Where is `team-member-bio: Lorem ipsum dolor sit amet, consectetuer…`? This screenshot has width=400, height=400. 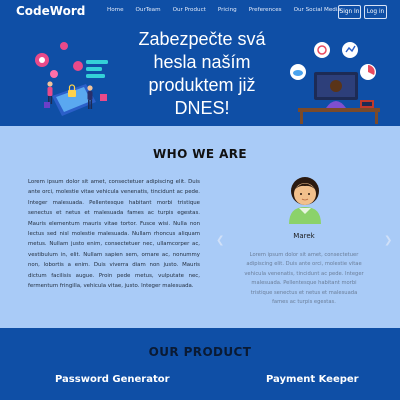 team-member-bio: Lorem ipsum dolor sit amet, consectetuer… is located at coordinates (304, 279).